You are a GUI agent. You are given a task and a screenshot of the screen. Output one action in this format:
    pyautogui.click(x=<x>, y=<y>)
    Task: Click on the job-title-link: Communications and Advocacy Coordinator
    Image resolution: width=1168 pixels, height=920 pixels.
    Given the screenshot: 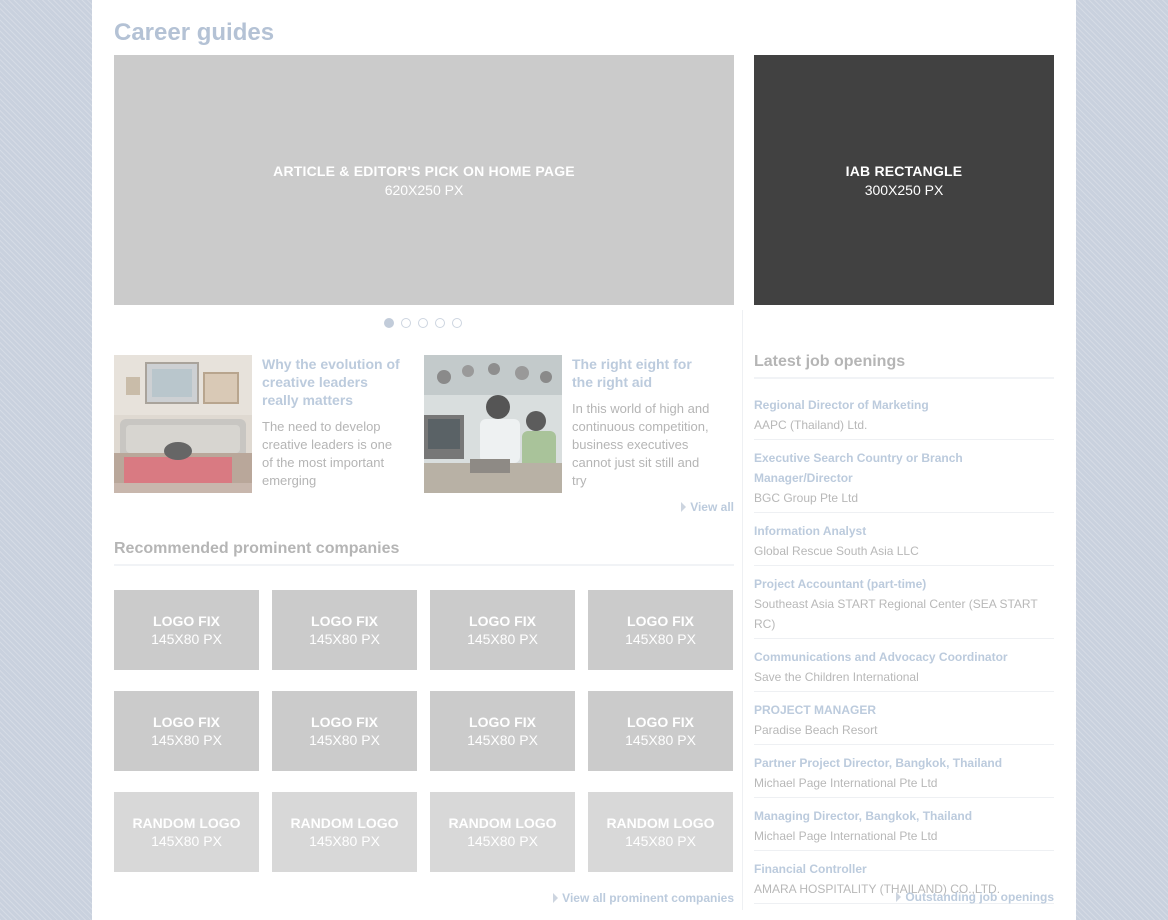 What is the action you would take?
    pyautogui.click(x=904, y=657)
    